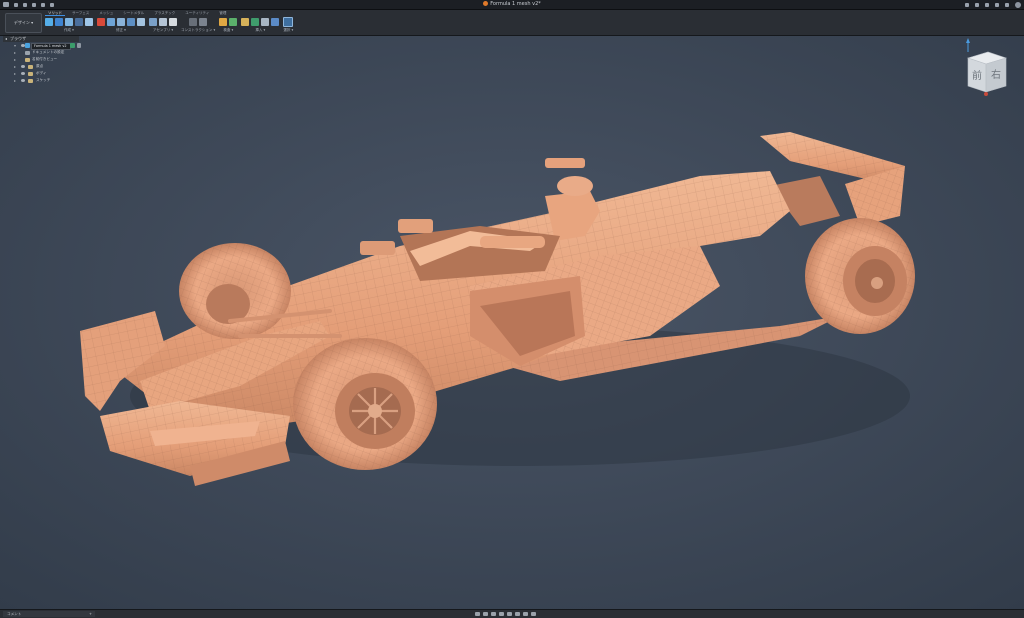 This screenshot has height=618, width=1024. What do you see at coordinates (477, 614) in the screenshot?
I see `orbit-icon` at bounding box center [477, 614].